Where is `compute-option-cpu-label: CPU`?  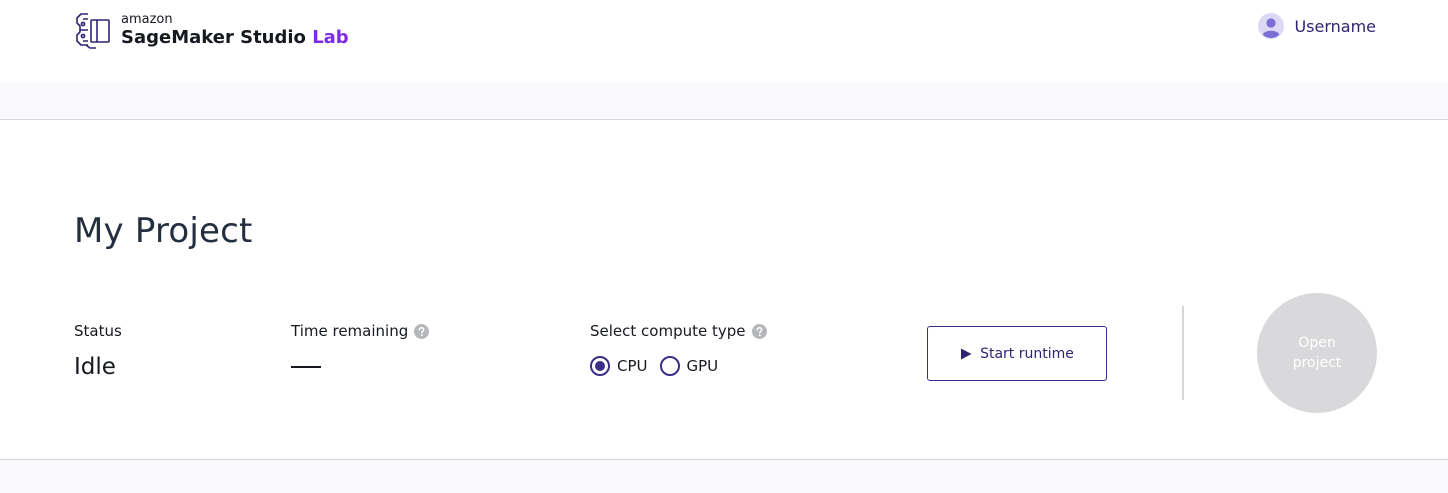 compute-option-cpu-label: CPU is located at coordinates (632, 366).